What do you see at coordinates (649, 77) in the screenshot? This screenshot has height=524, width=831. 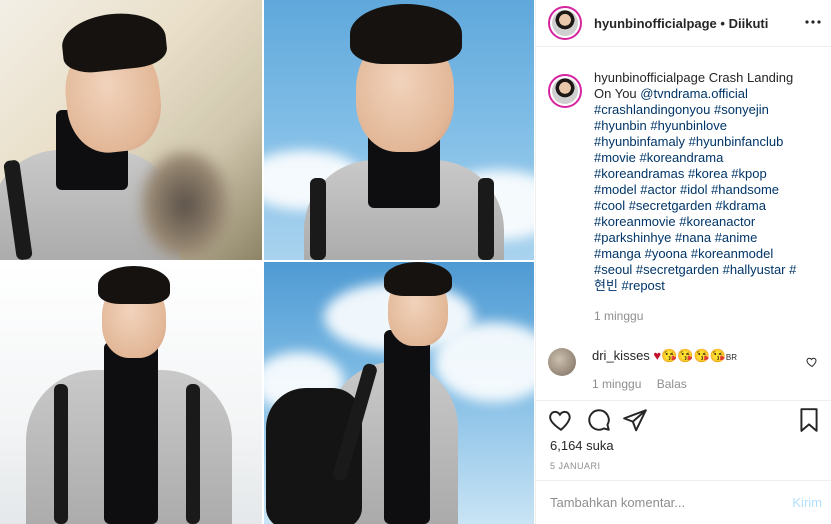 I see `caption-username: hyunbinofficialpage` at bounding box center [649, 77].